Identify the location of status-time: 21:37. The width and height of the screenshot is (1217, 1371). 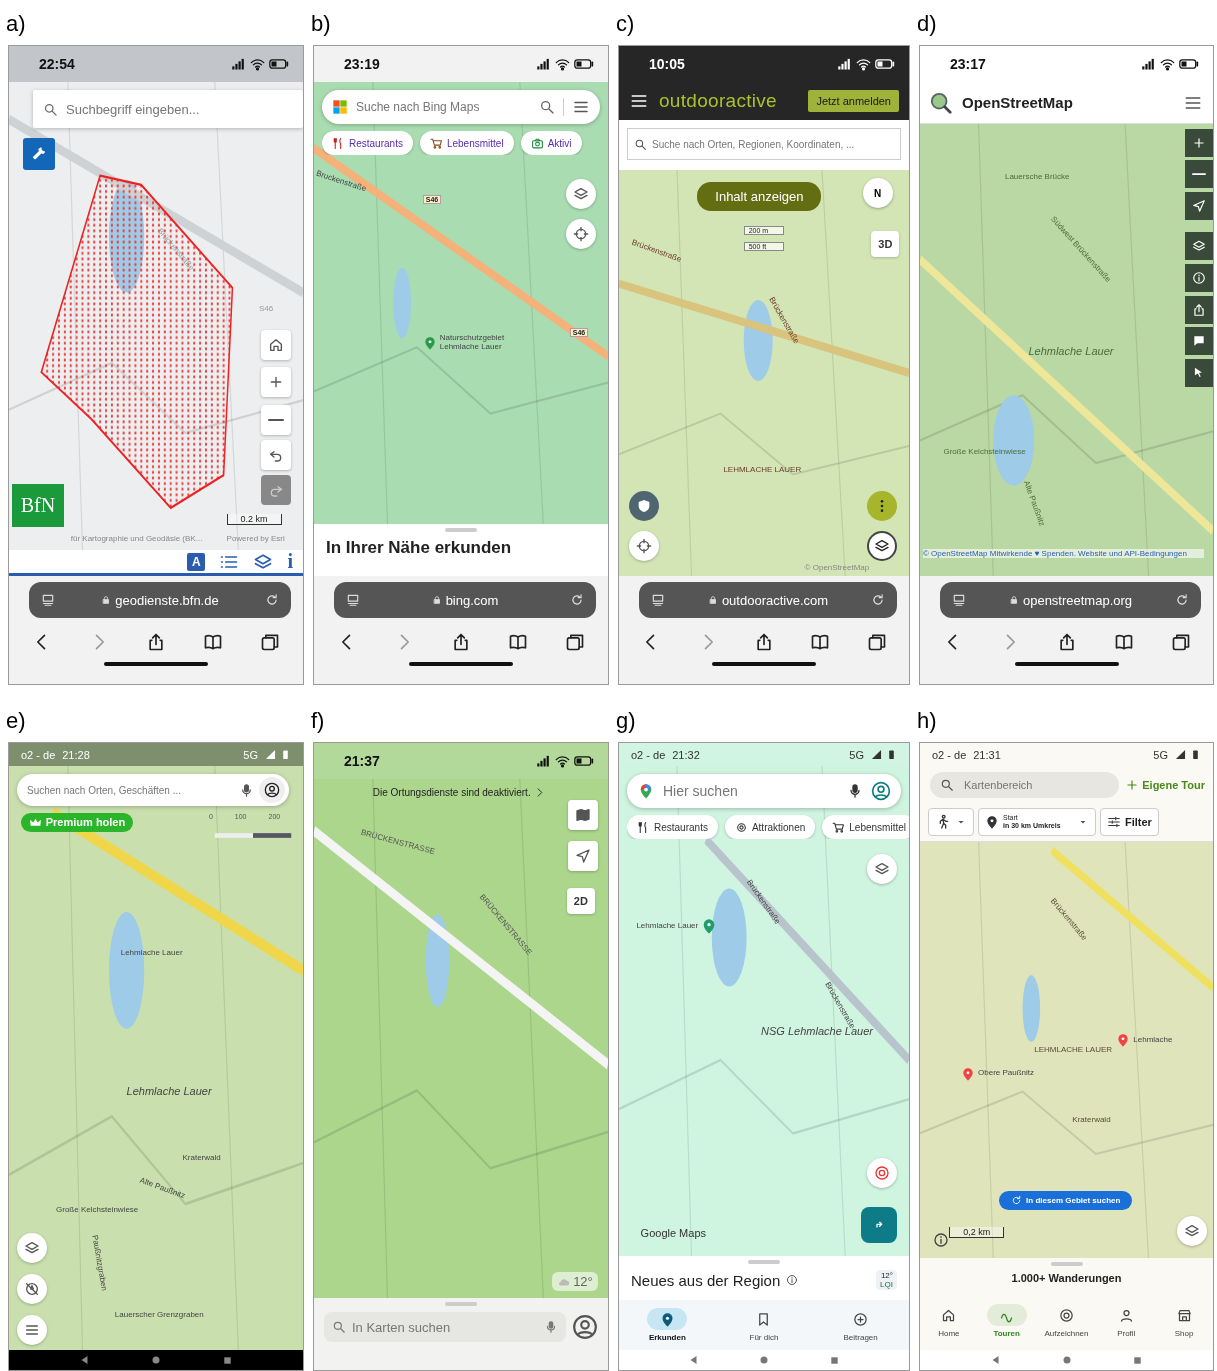
(362, 761).